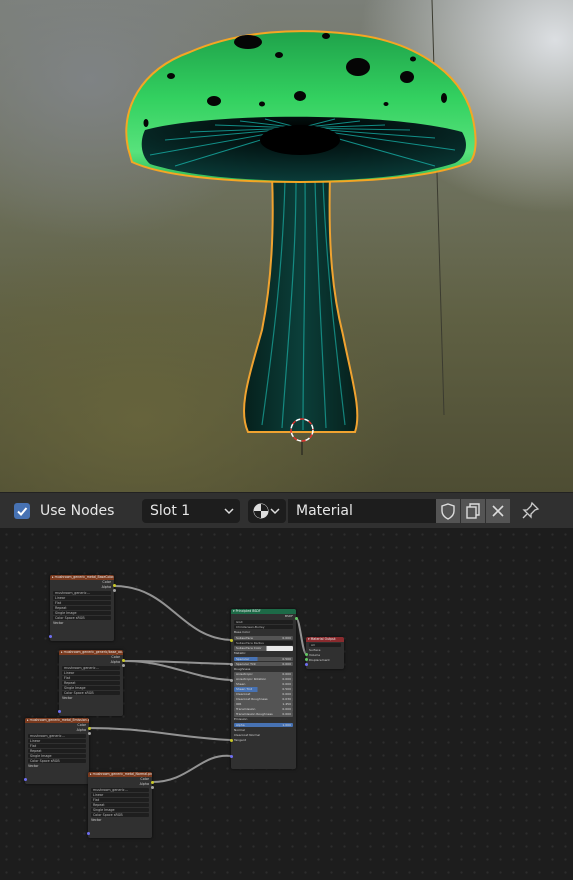  What do you see at coordinates (22, 511) in the screenshot?
I see `use-nodes-checkbox` at bounding box center [22, 511].